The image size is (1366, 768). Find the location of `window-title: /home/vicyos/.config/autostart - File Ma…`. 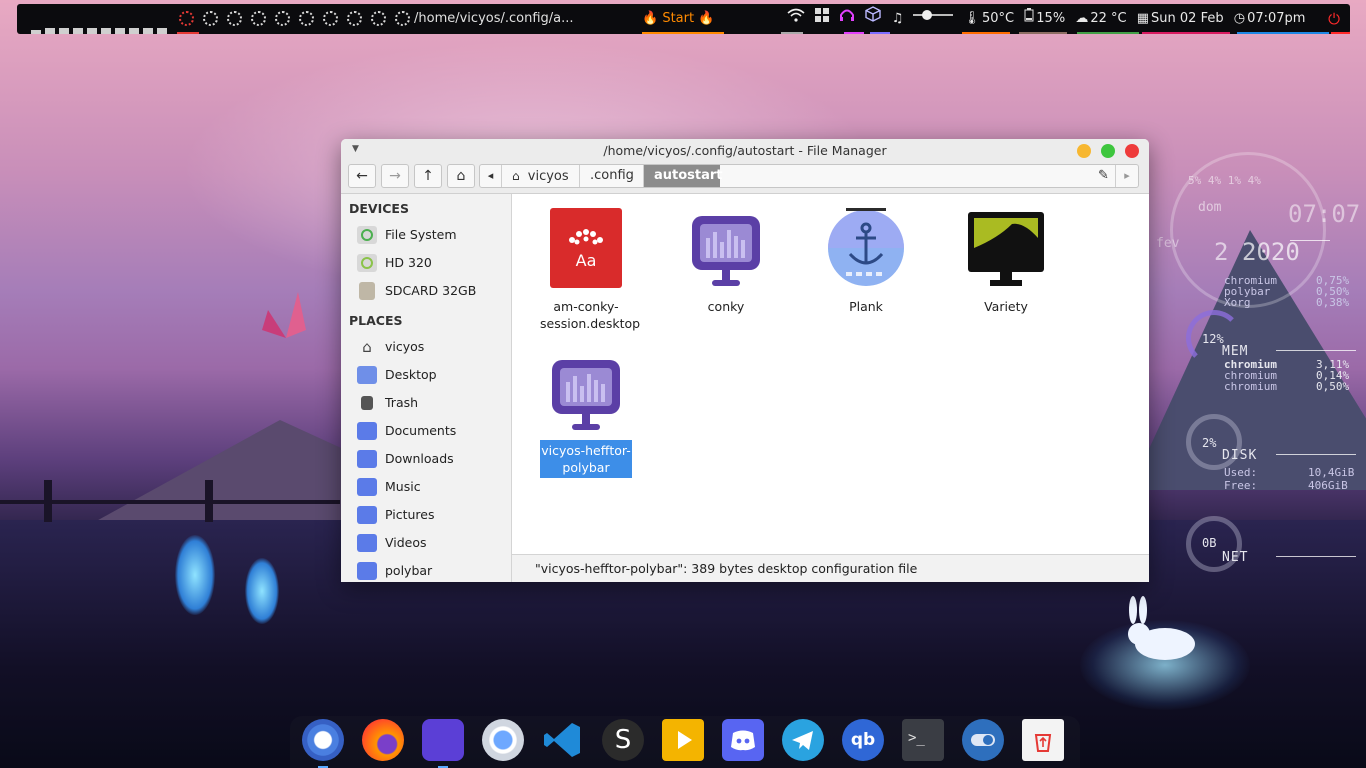

window-title: /home/vicyos/.config/autostart - File Ma… is located at coordinates (745, 150).